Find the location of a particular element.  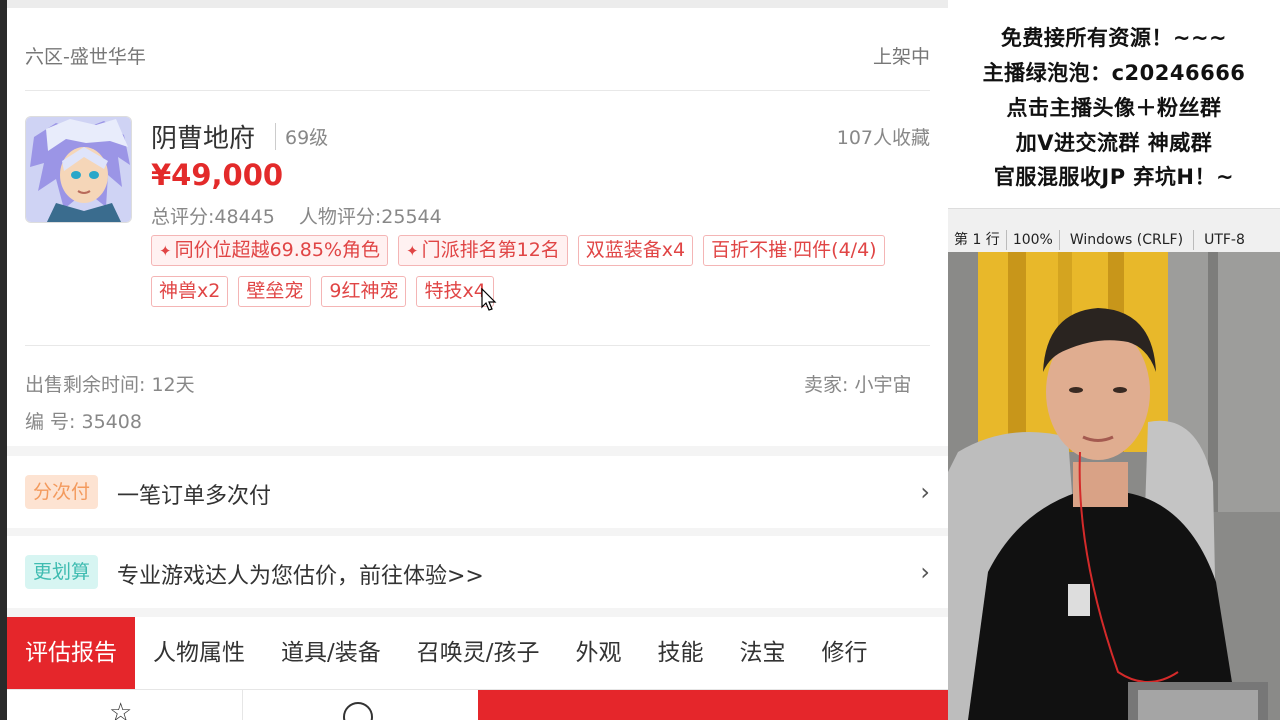

promo-text: 专业游戏达人为您估价，前往体验>> is located at coordinates (300, 576).